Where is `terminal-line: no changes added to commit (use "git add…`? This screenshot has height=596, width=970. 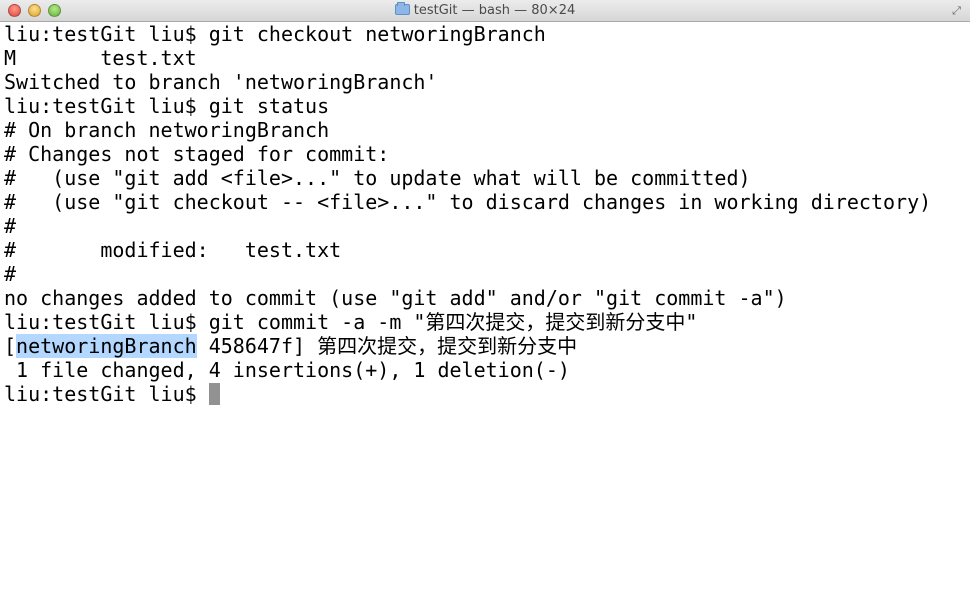 terminal-line: no changes added to commit (use "git add… is located at coordinates (395, 298).